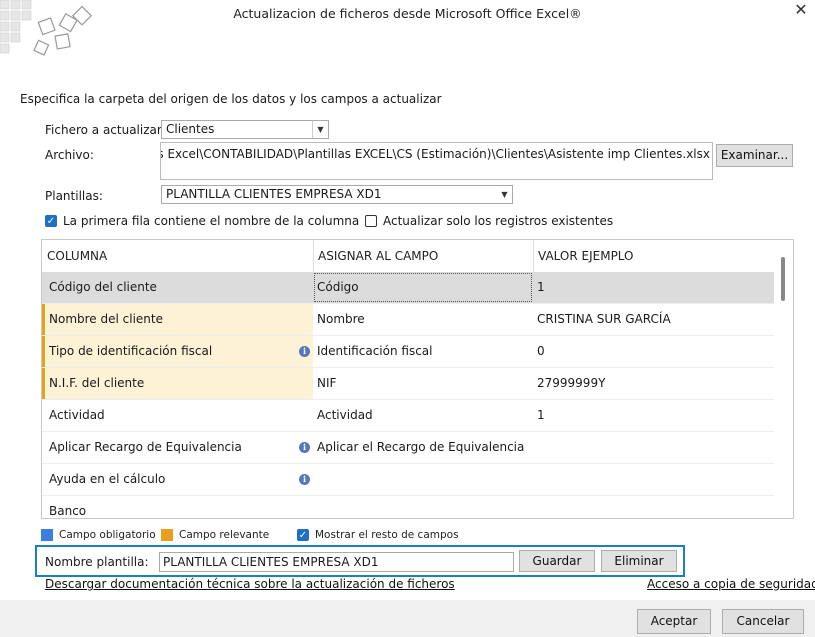 Image resolution: width=815 pixels, height=637 pixels. I want to click on grid-header: COLUMNA ASIGNAR AL CAMPO VALOR EJEMPLO, so click(408, 256).